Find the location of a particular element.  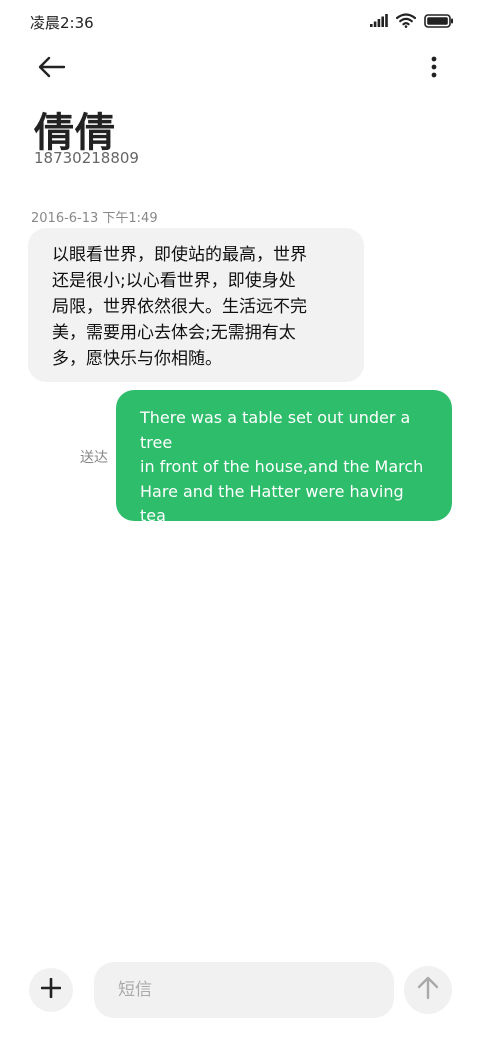

status-bar: 凌晨2:36 is located at coordinates (240, 22).